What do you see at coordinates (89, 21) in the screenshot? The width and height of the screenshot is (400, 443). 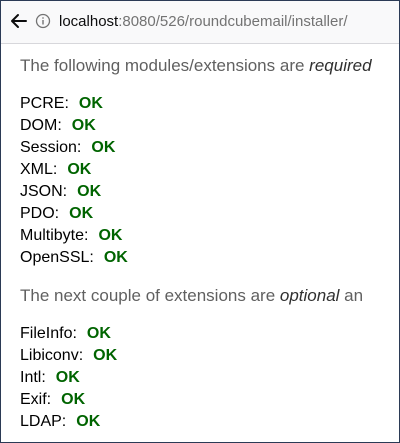 I see `url-host: localhost` at bounding box center [89, 21].